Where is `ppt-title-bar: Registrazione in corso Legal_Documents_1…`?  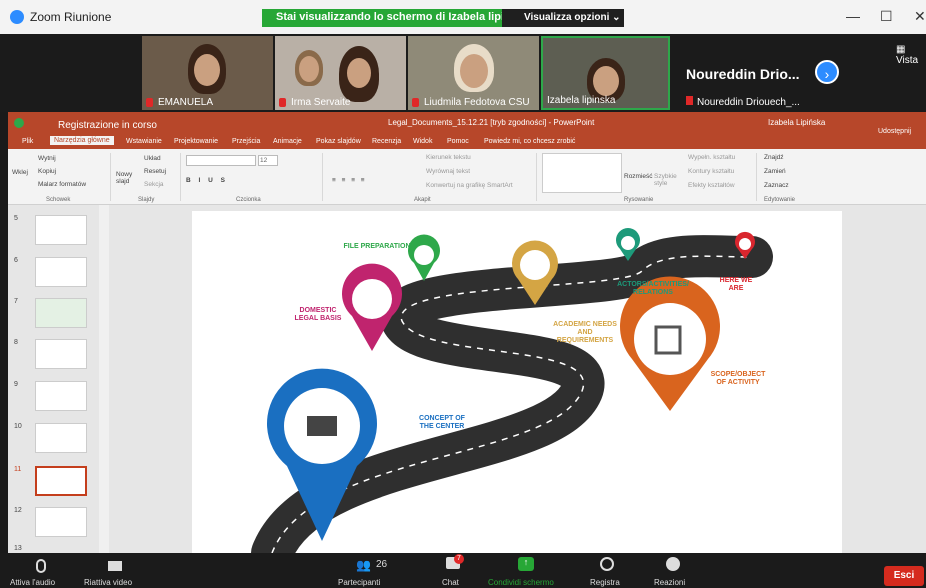 ppt-title-bar: Registrazione in corso Legal_Documents_1… is located at coordinates (467, 124).